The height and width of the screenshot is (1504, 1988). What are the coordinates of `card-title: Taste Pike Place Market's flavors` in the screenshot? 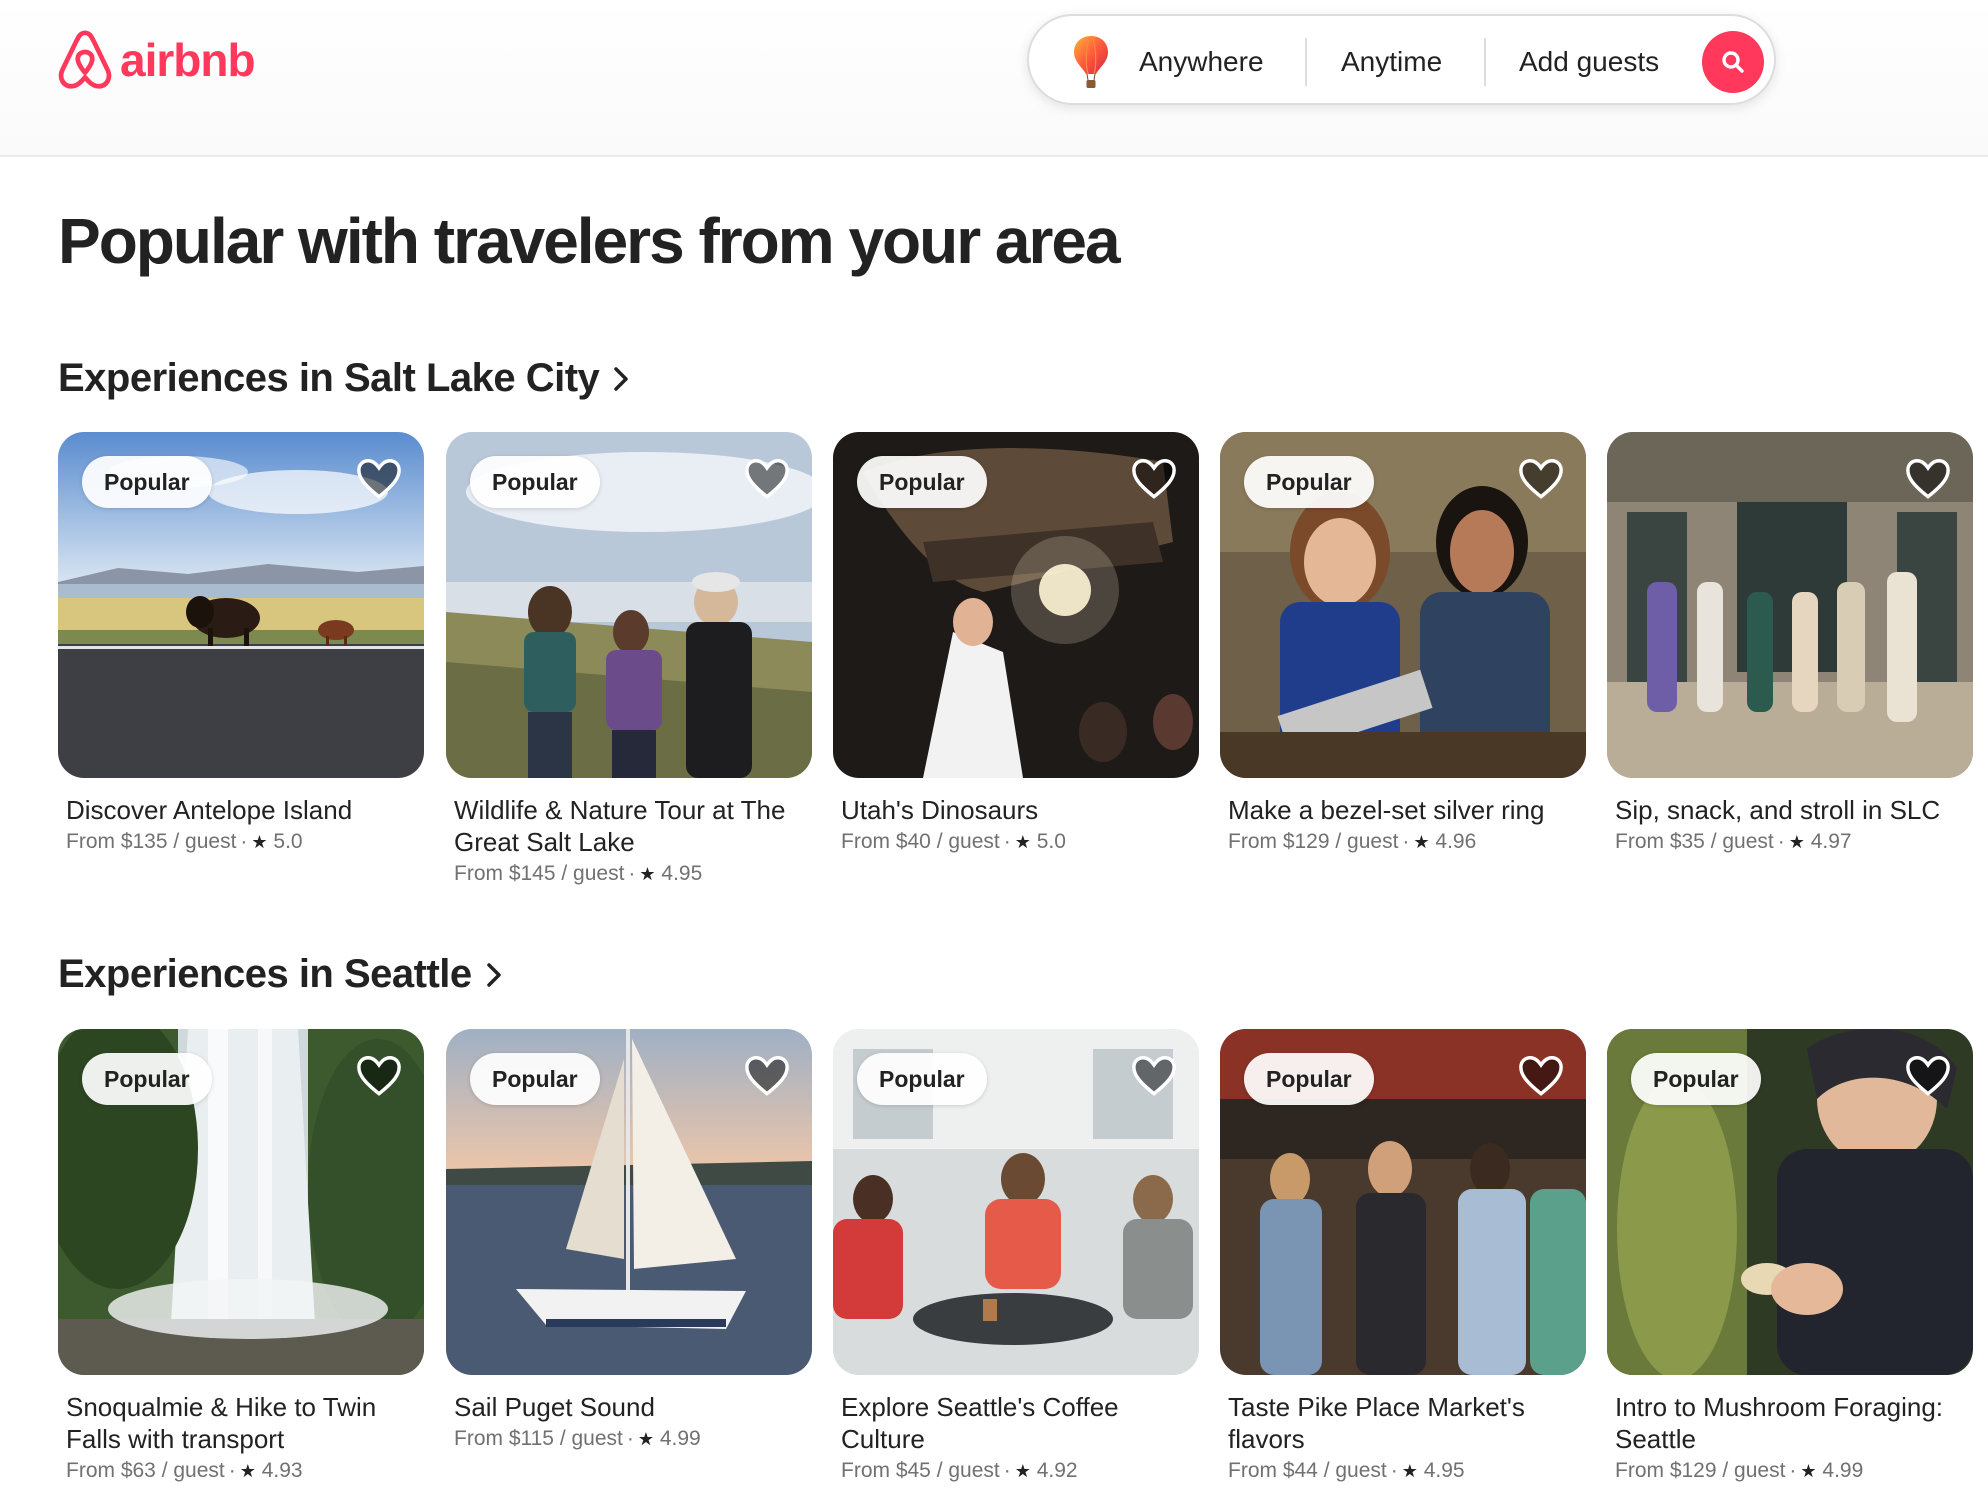 It's located at (1376, 1423).